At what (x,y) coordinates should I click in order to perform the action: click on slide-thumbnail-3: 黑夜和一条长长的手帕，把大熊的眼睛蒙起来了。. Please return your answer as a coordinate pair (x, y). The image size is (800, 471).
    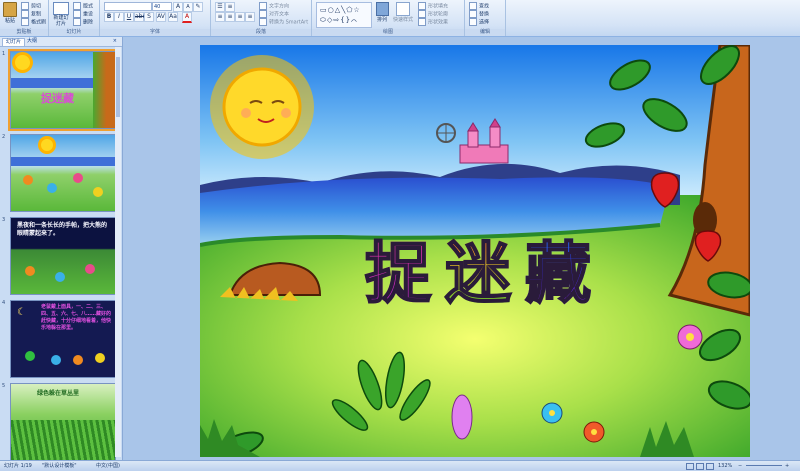
    Looking at the image, I should click on (63, 256).